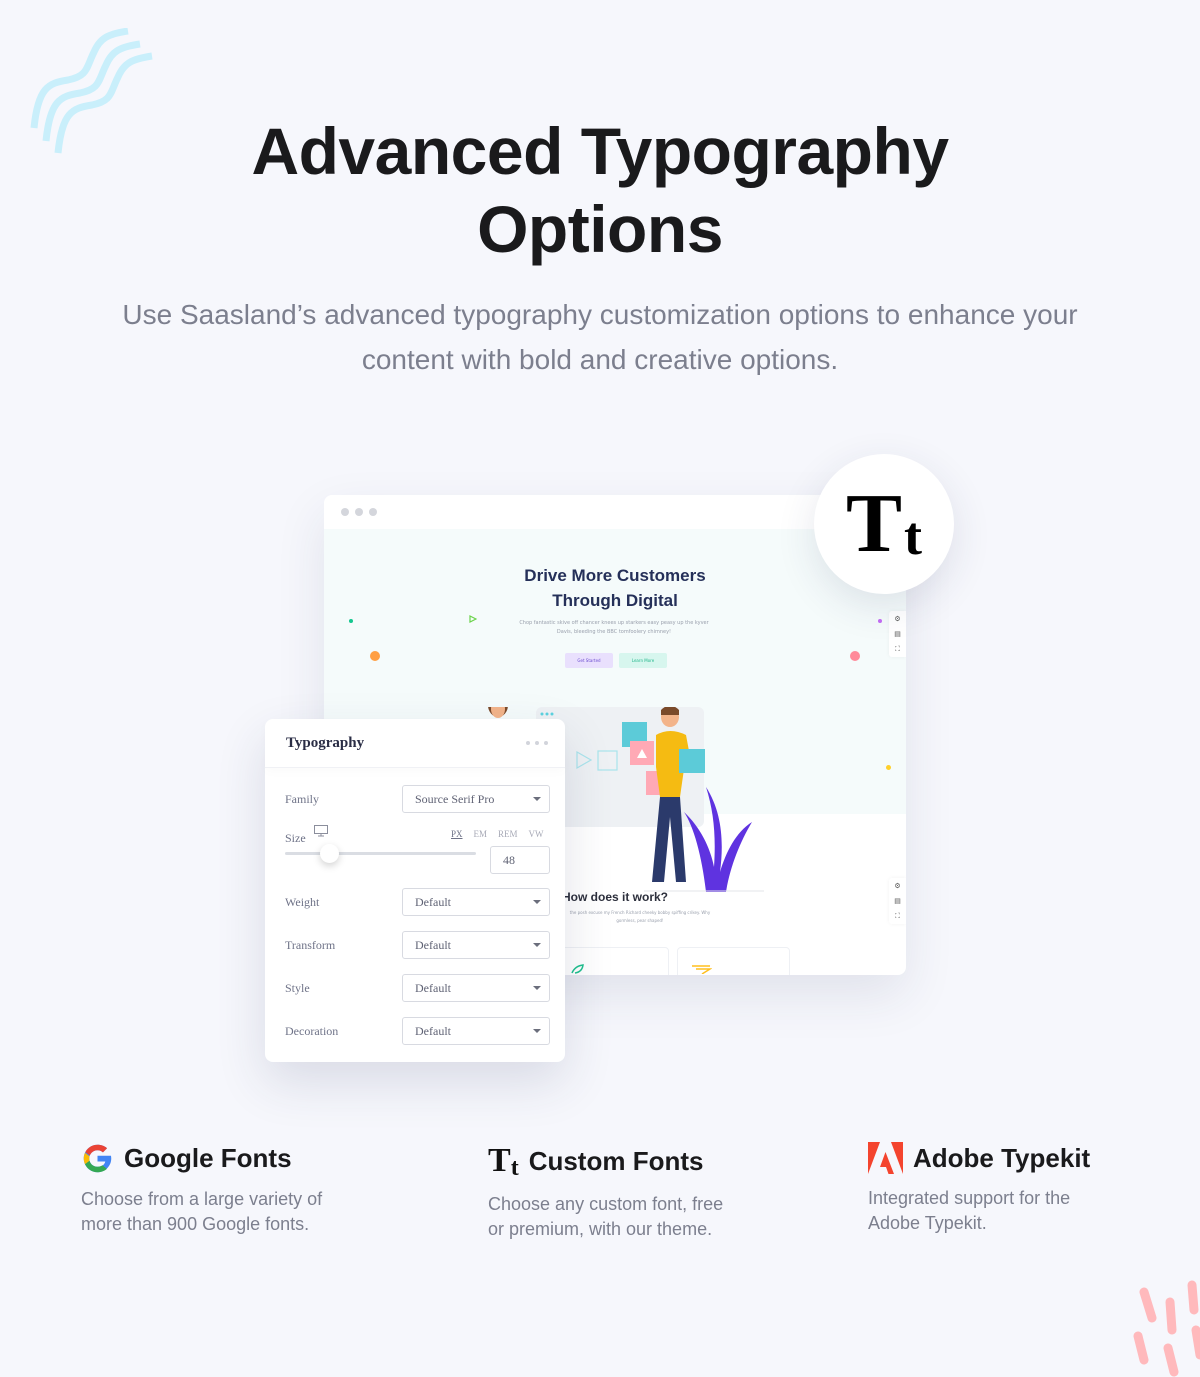 Image resolution: width=1200 pixels, height=1377 pixels. What do you see at coordinates (520, 860) in the screenshot?
I see `size-input: 48` at bounding box center [520, 860].